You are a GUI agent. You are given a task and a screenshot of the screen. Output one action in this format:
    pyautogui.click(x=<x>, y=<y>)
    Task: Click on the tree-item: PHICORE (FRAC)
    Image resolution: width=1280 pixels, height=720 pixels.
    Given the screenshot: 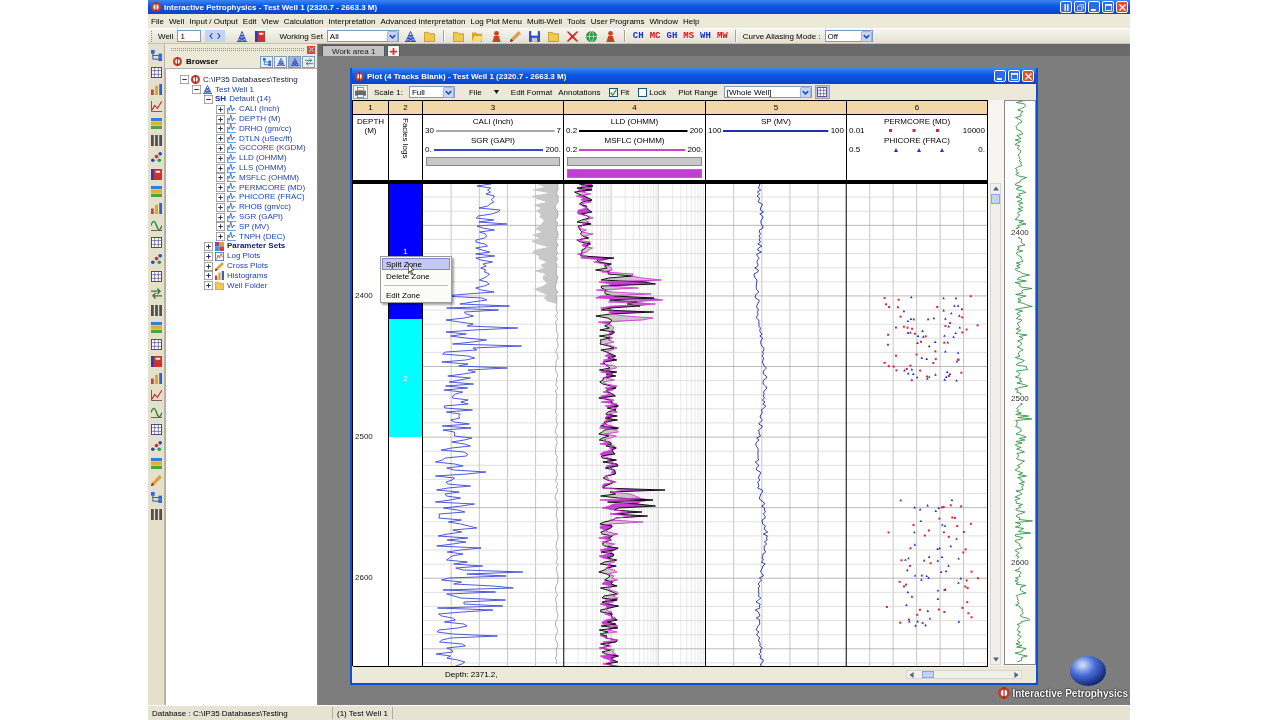 What is the action you would take?
    pyautogui.click(x=271, y=197)
    